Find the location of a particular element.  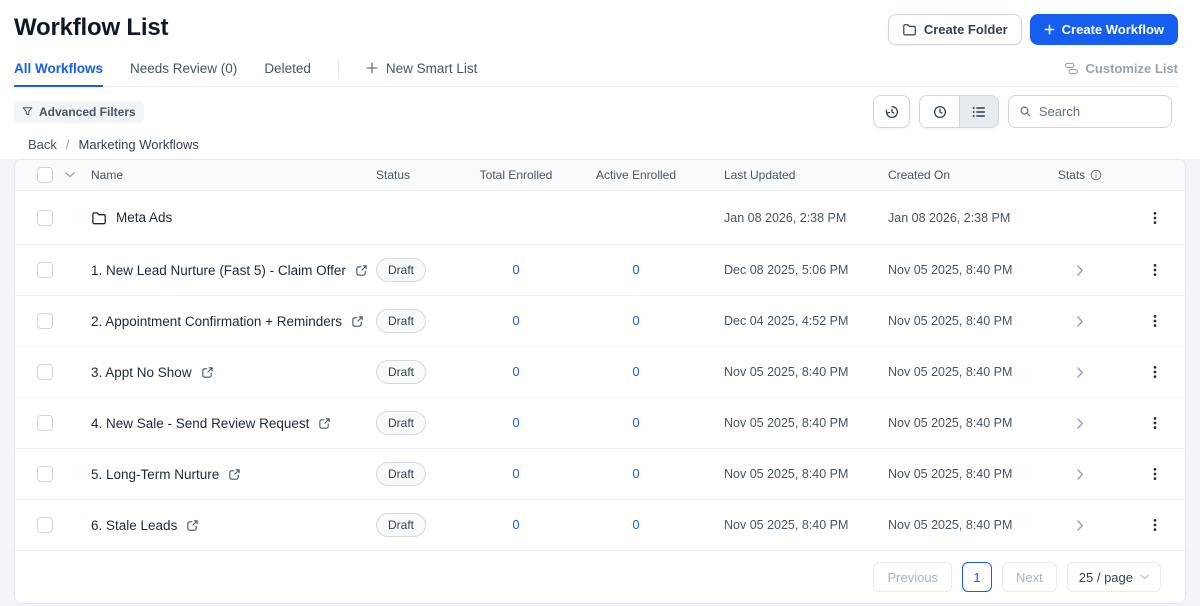

create-folder-button: Create Folder is located at coordinates (954, 29).